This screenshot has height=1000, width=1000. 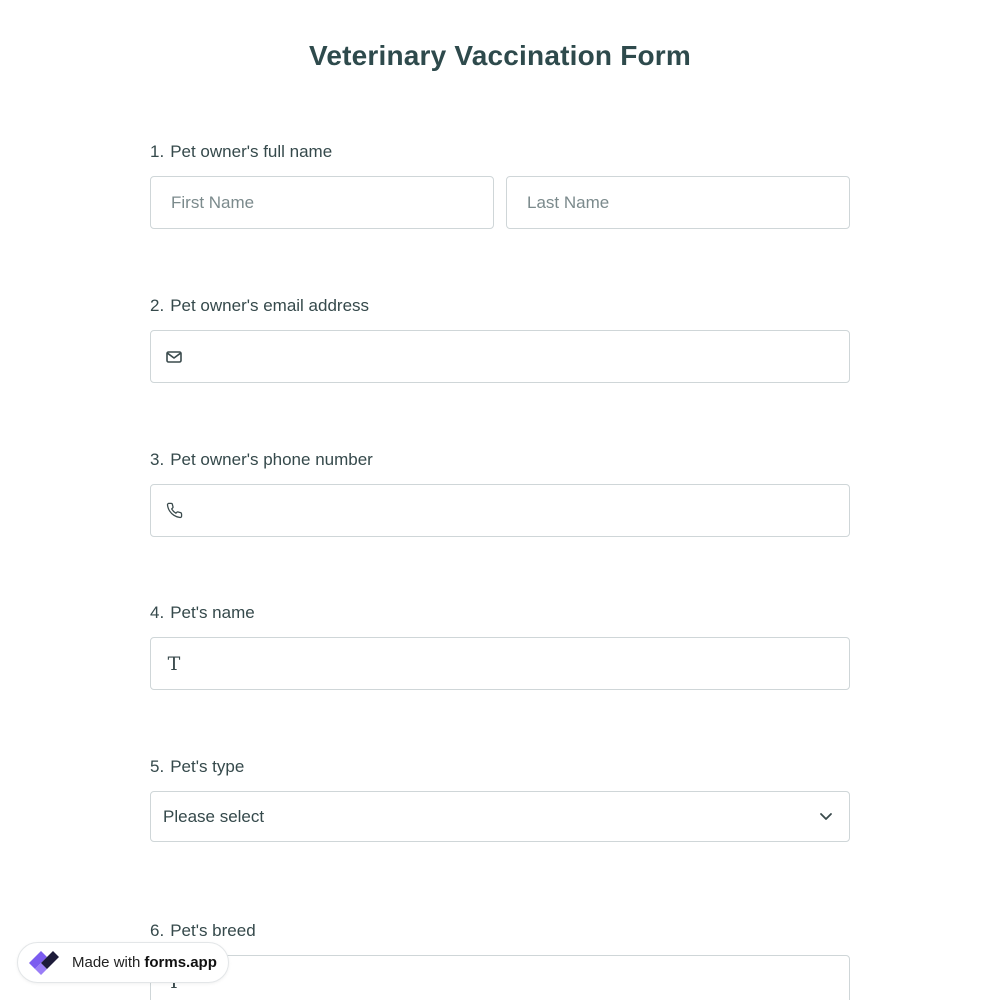 What do you see at coordinates (212, 612) in the screenshot?
I see `question-text: Pet's name` at bounding box center [212, 612].